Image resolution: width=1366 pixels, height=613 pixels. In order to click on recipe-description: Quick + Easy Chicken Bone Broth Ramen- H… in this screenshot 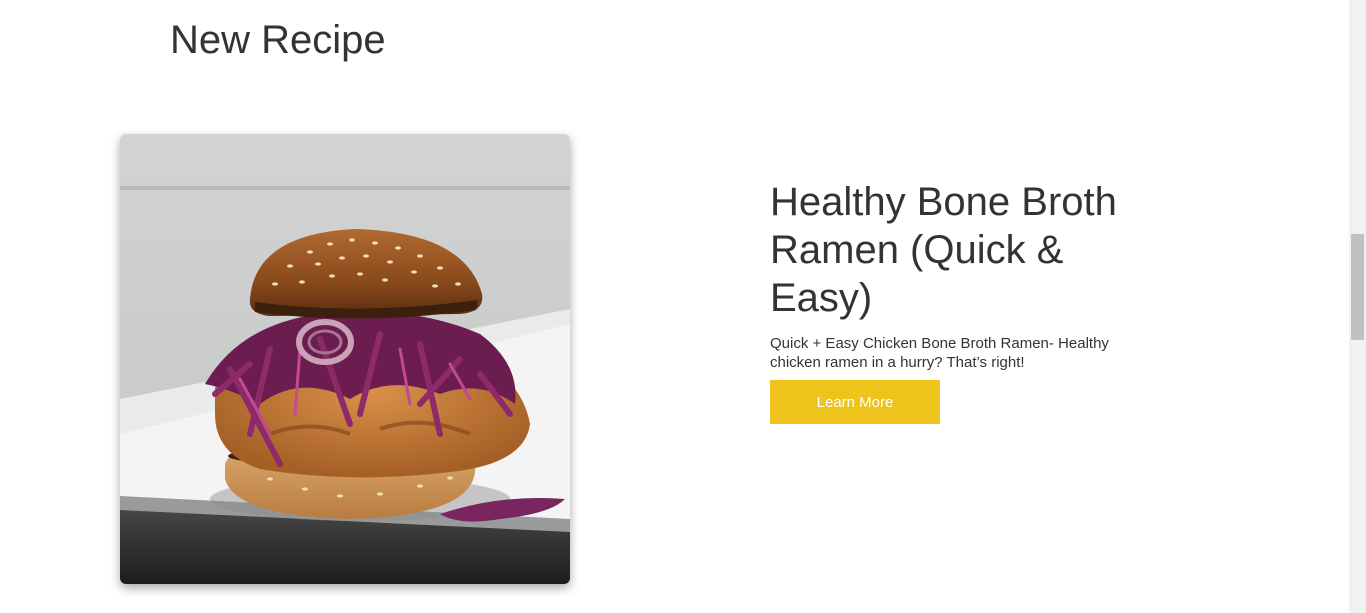, I will do `click(939, 353)`.